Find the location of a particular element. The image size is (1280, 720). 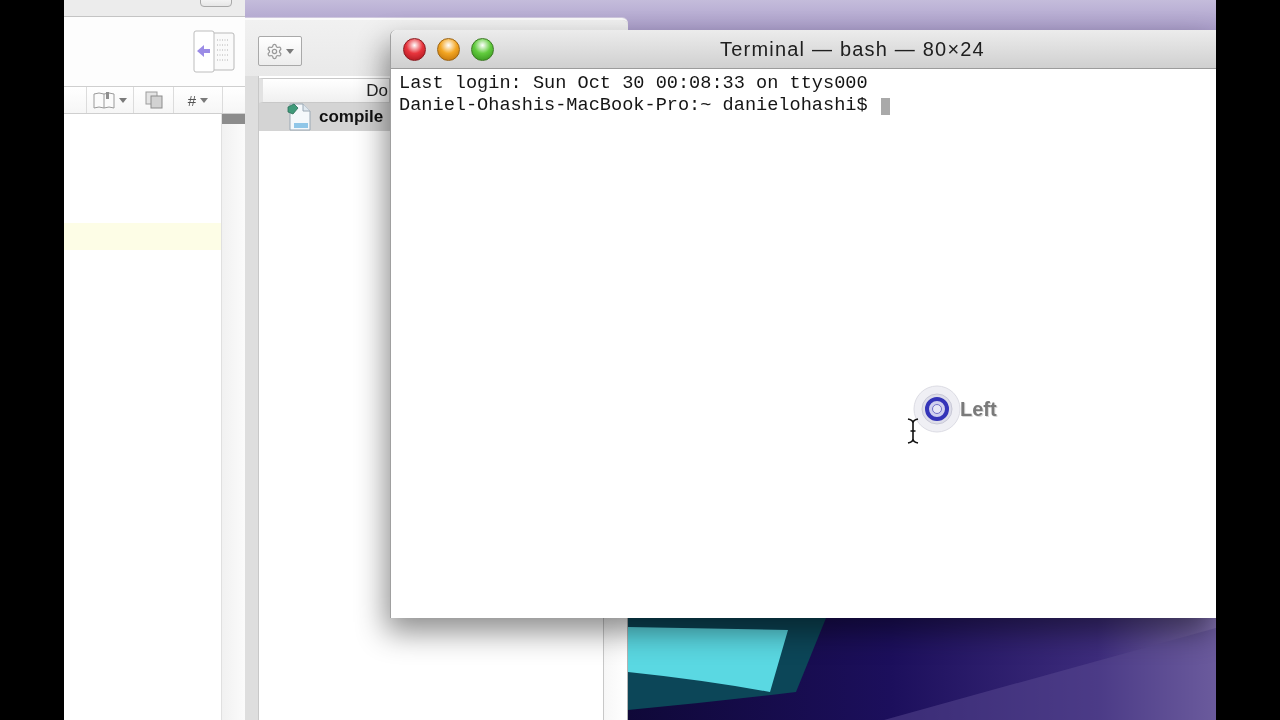

minimize-button is located at coordinates (448, 49).